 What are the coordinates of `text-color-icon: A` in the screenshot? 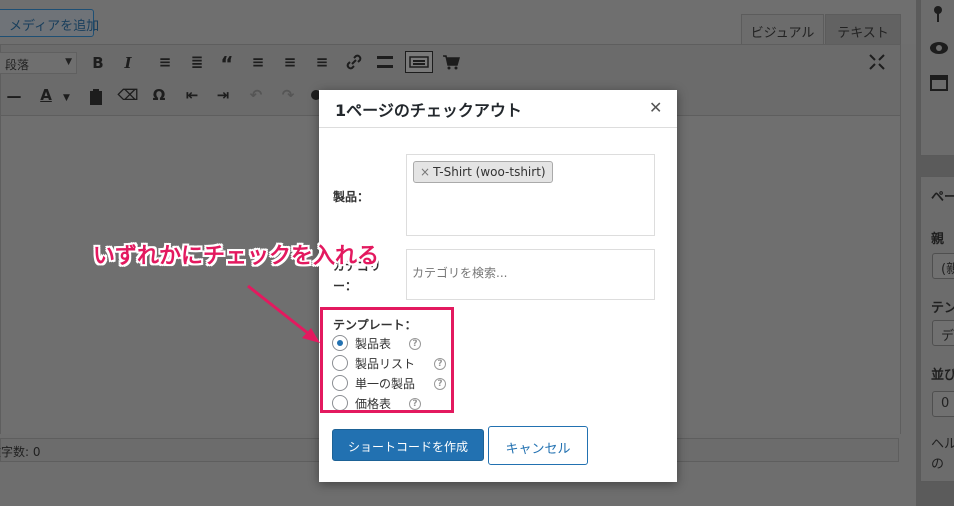 It's located at (46, 95).